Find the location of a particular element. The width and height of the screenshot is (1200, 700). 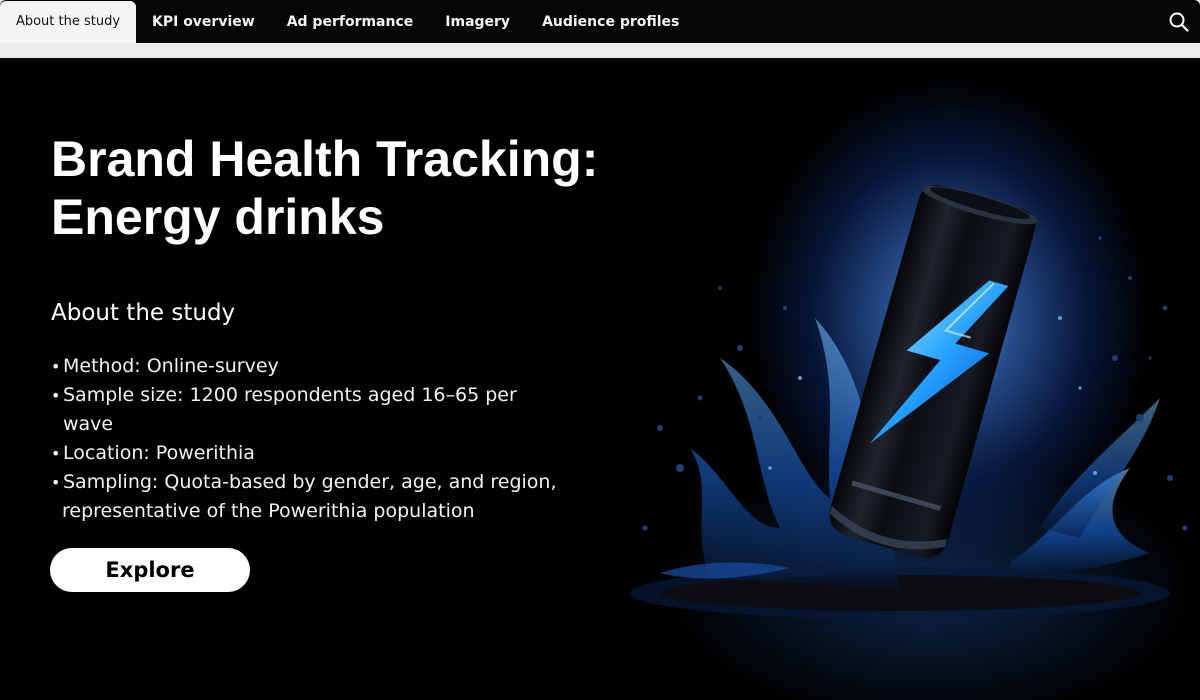

section-heading: About the study is located at coordinates (143, 313).